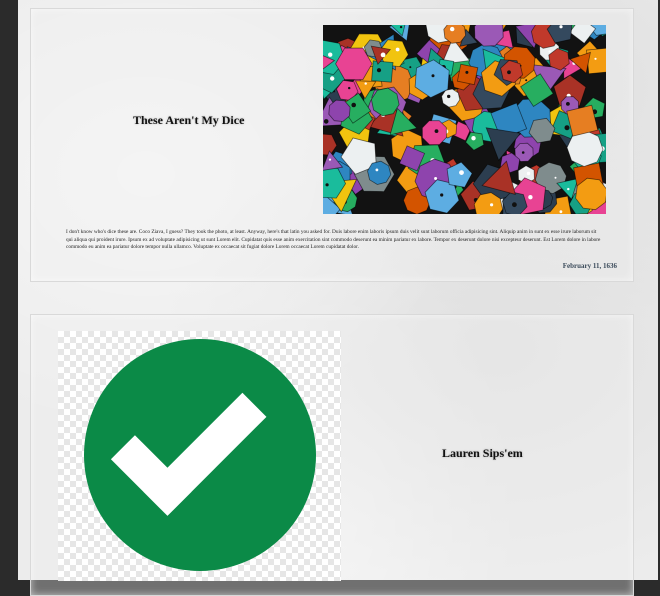 This screenshot has width=660, height=596. Describe the element at coordinates (189, 120) in the screenshot. I see `post-title: These Aren't My Dice` at that location.